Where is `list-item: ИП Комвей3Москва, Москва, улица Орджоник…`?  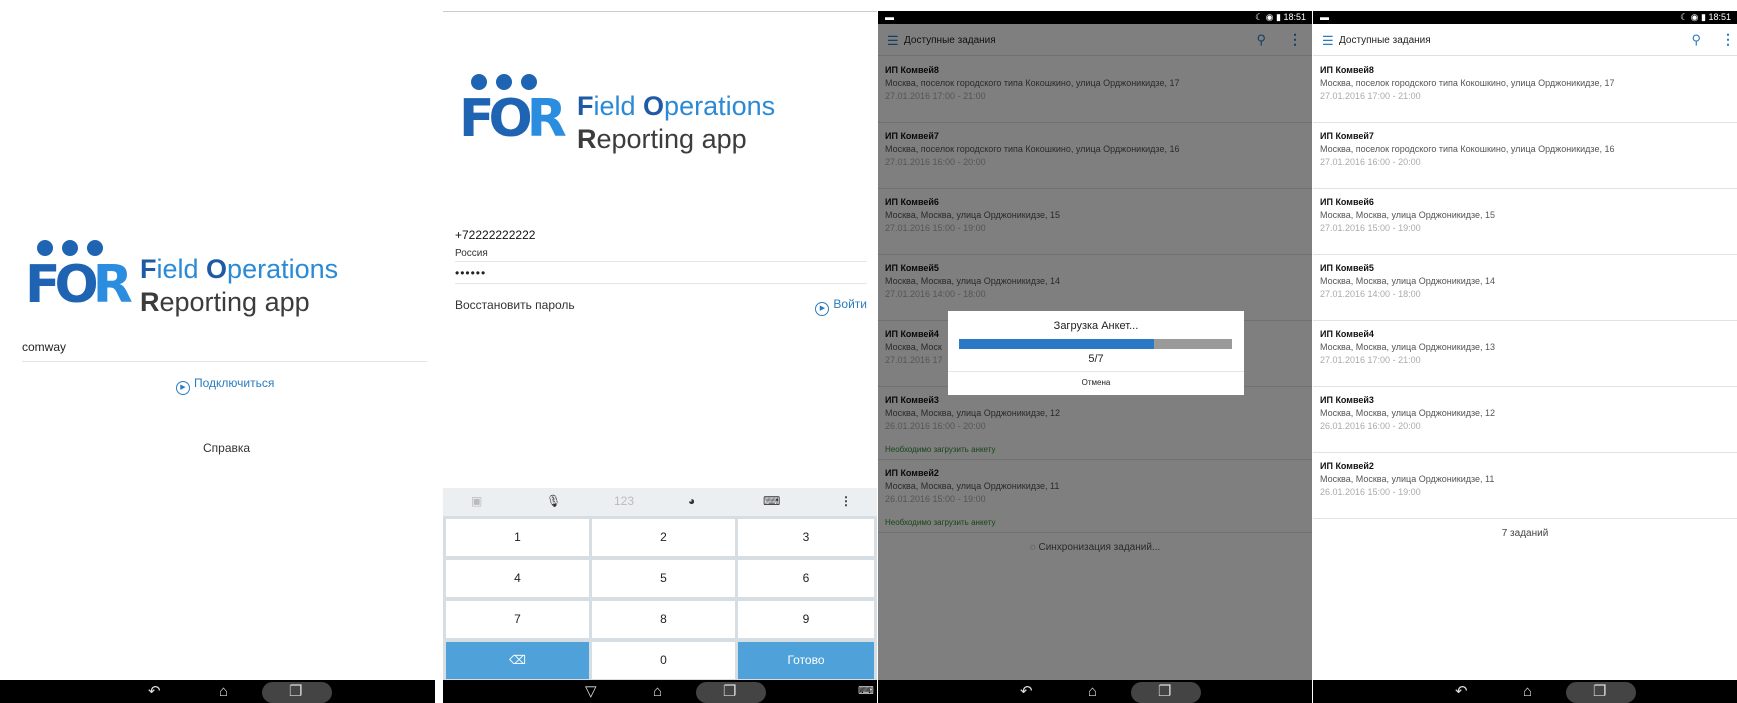 list-item: ИП Комвей3Москва, Москва, улица Орджоник… is located at coordinates (1525, 420).